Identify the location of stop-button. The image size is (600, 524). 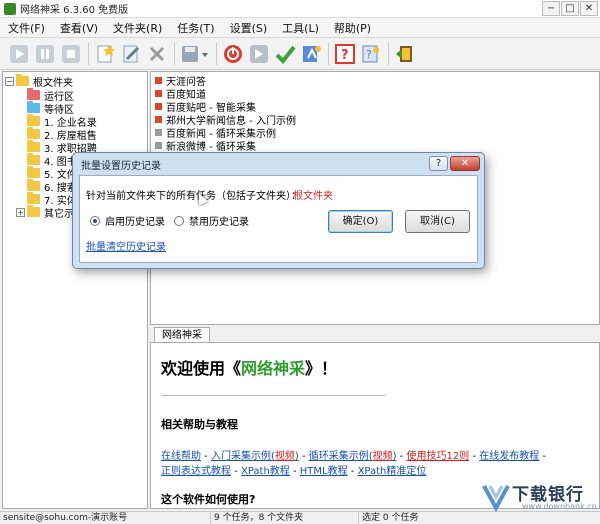
(71, 54).